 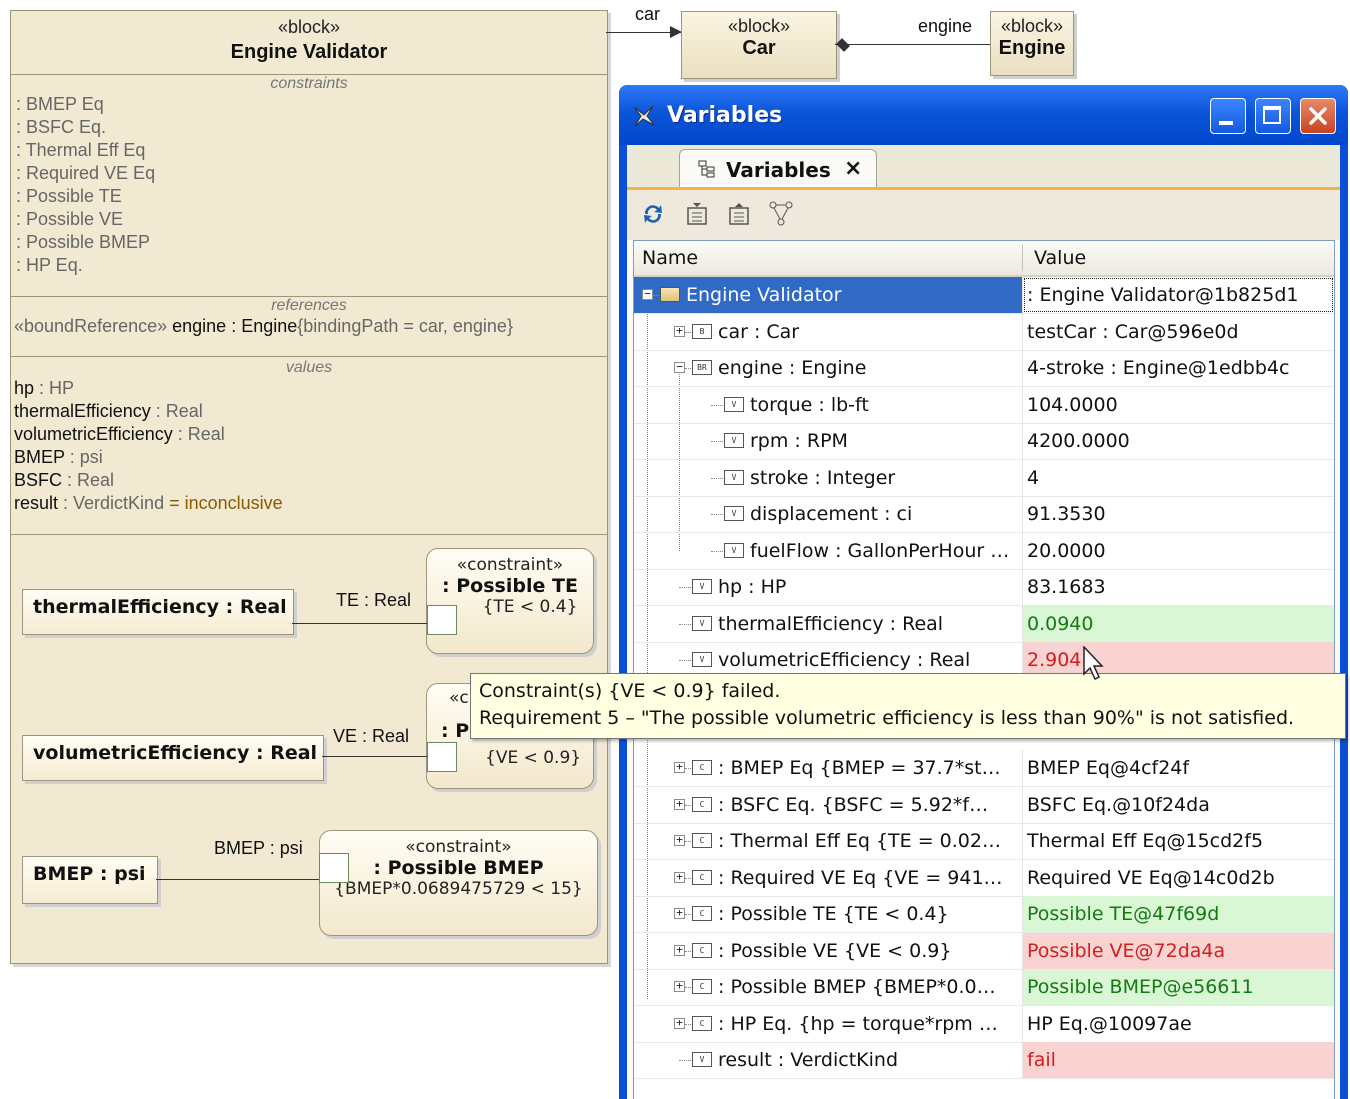 I want to click on constraint-item: : Possible BMEP, so click(x=309, y=242).